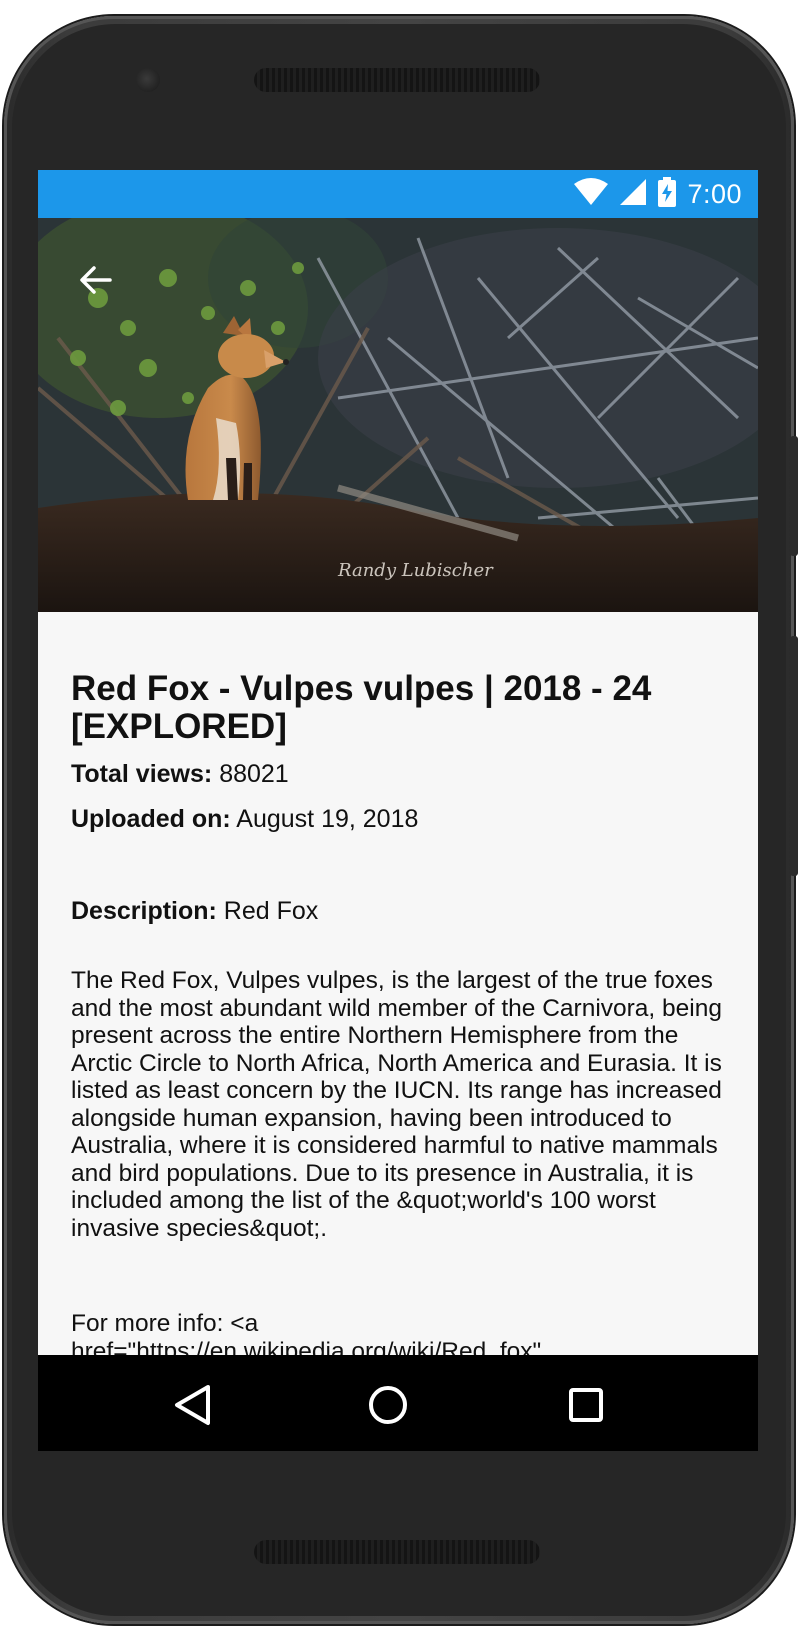 The width and height of the screenshot is (800, 1633). I want to click on description-value: Red Fox, so click(267, 911).